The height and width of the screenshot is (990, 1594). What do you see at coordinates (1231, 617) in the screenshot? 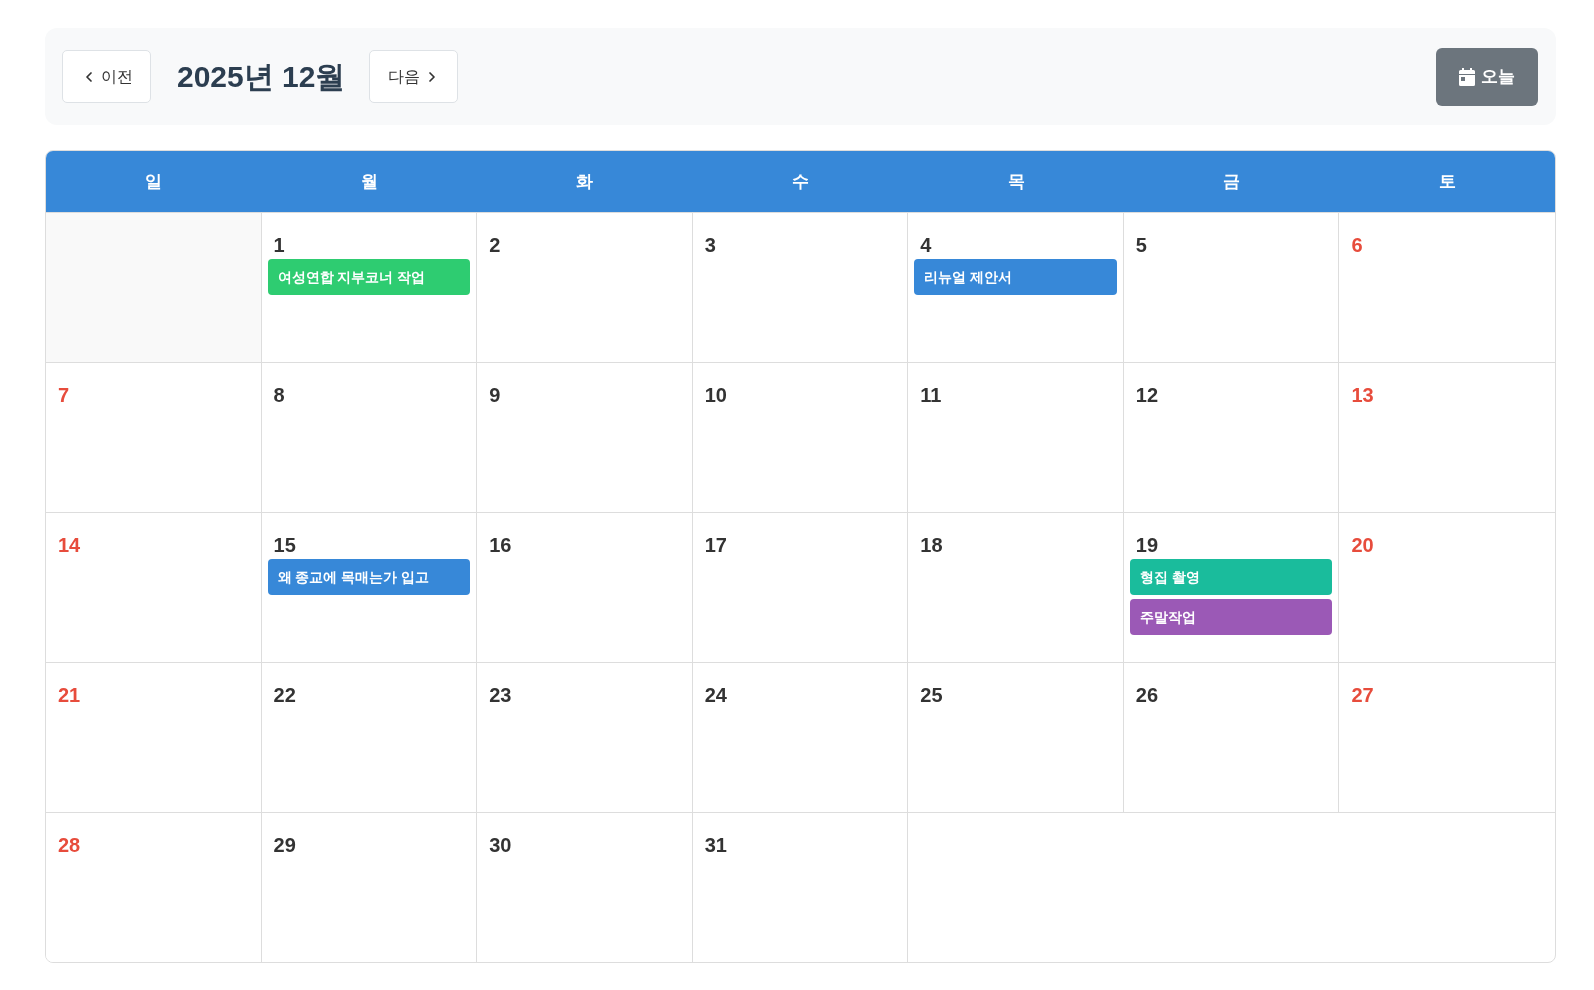
I see `event-chip: 주말작업` at bounding box center [1231, 617].